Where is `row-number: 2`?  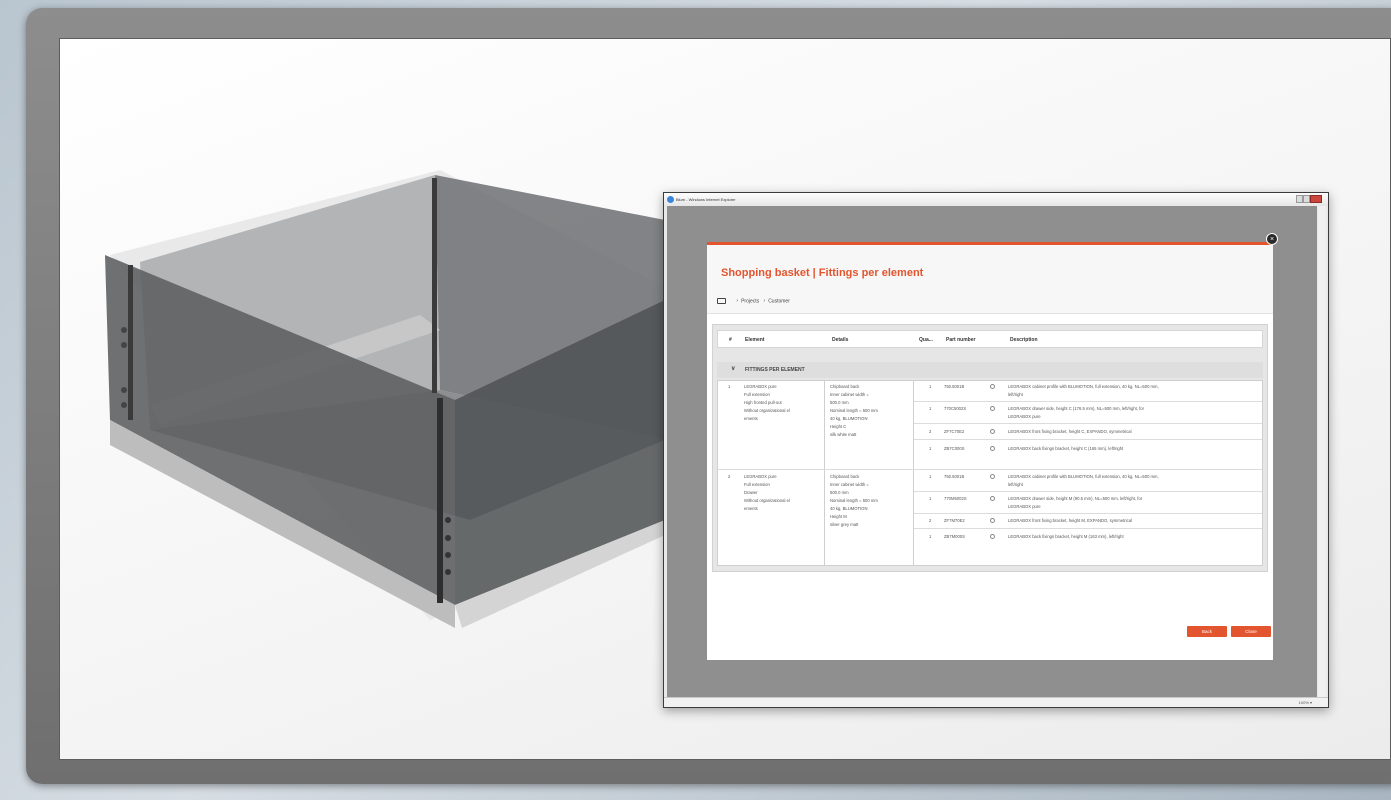
row-number: 2 is located at coordinates (729, 476).